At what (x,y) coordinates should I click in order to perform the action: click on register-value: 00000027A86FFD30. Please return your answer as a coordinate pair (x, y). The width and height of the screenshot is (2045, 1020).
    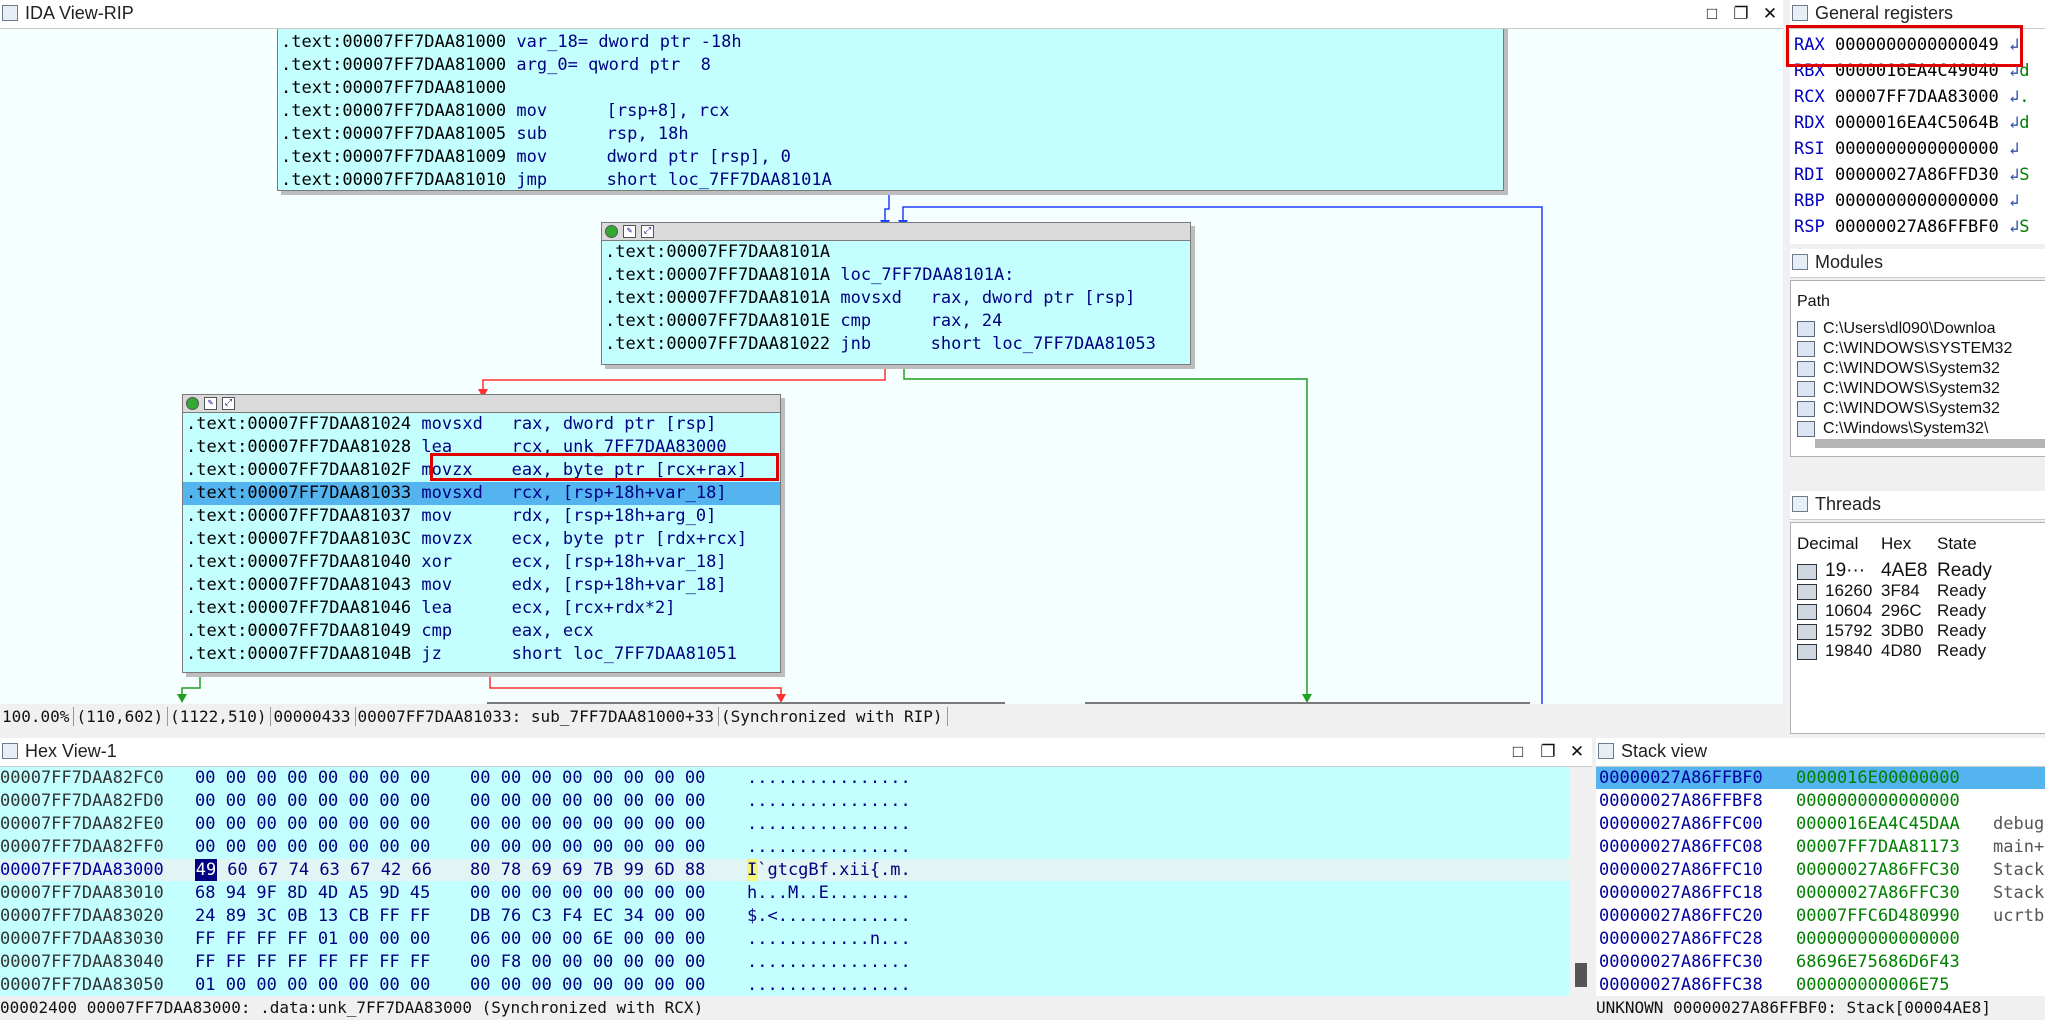
    Looking at the image, I should click on (1917, 175).